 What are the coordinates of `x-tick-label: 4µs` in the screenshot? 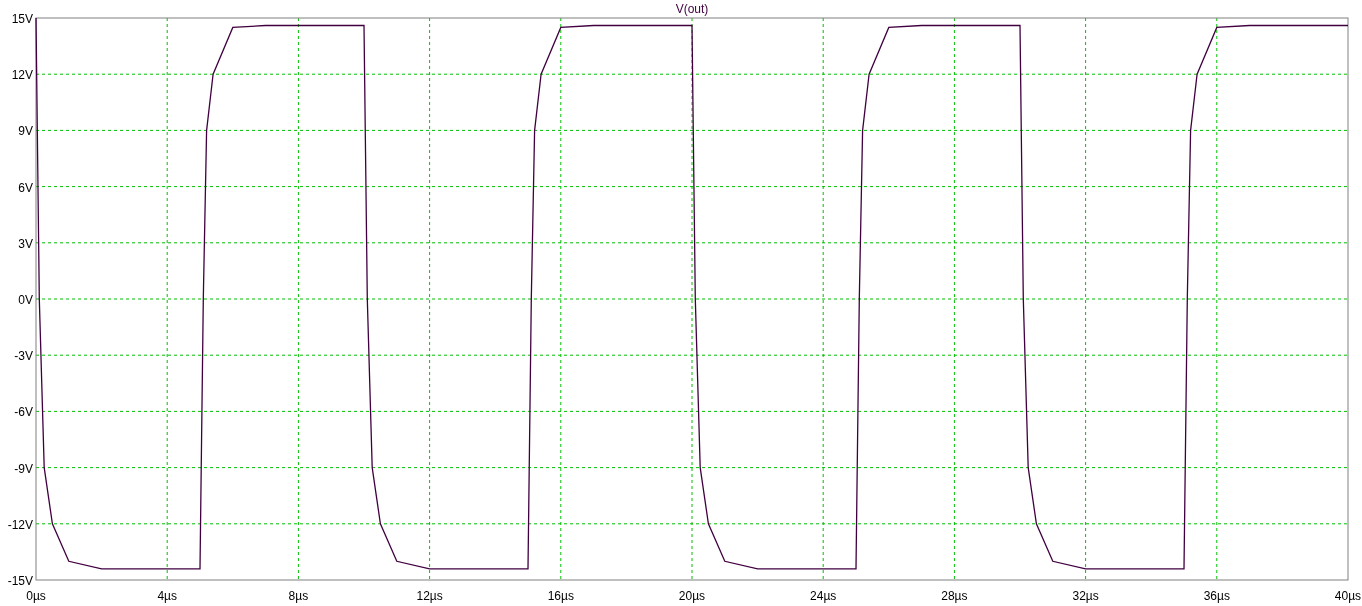 It's located at (167, 596).